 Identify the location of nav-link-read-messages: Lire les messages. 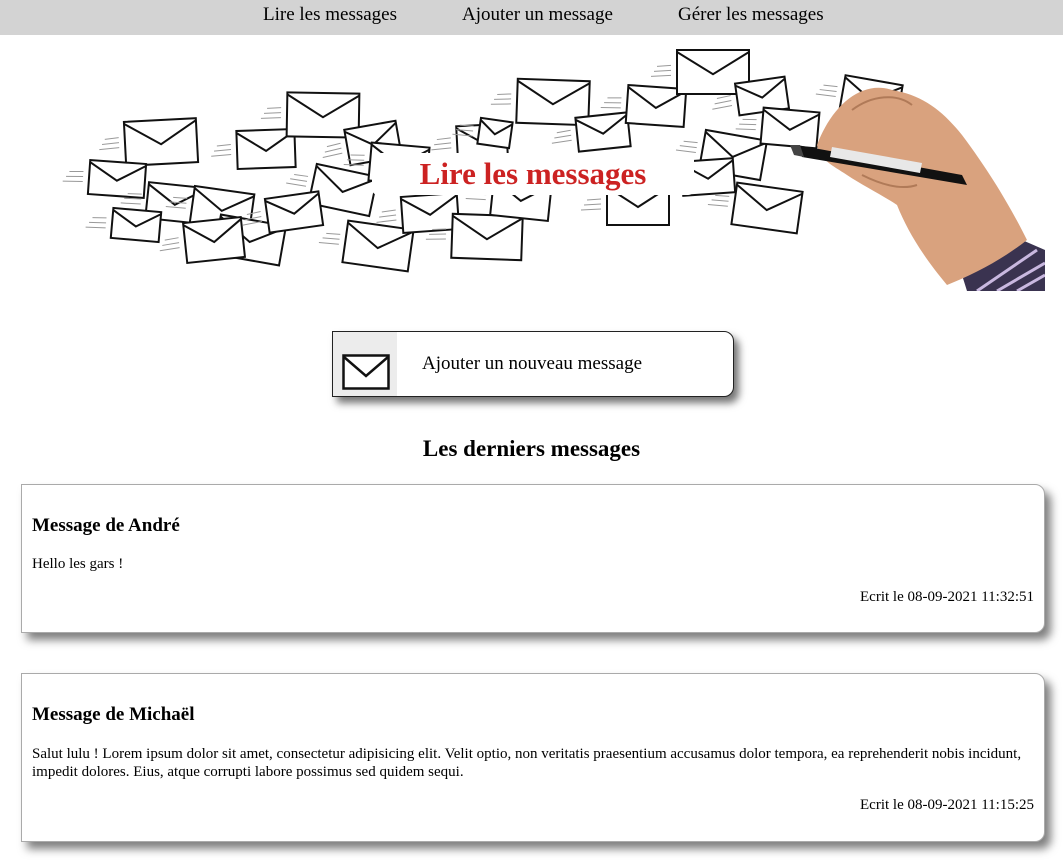
(330, 15).